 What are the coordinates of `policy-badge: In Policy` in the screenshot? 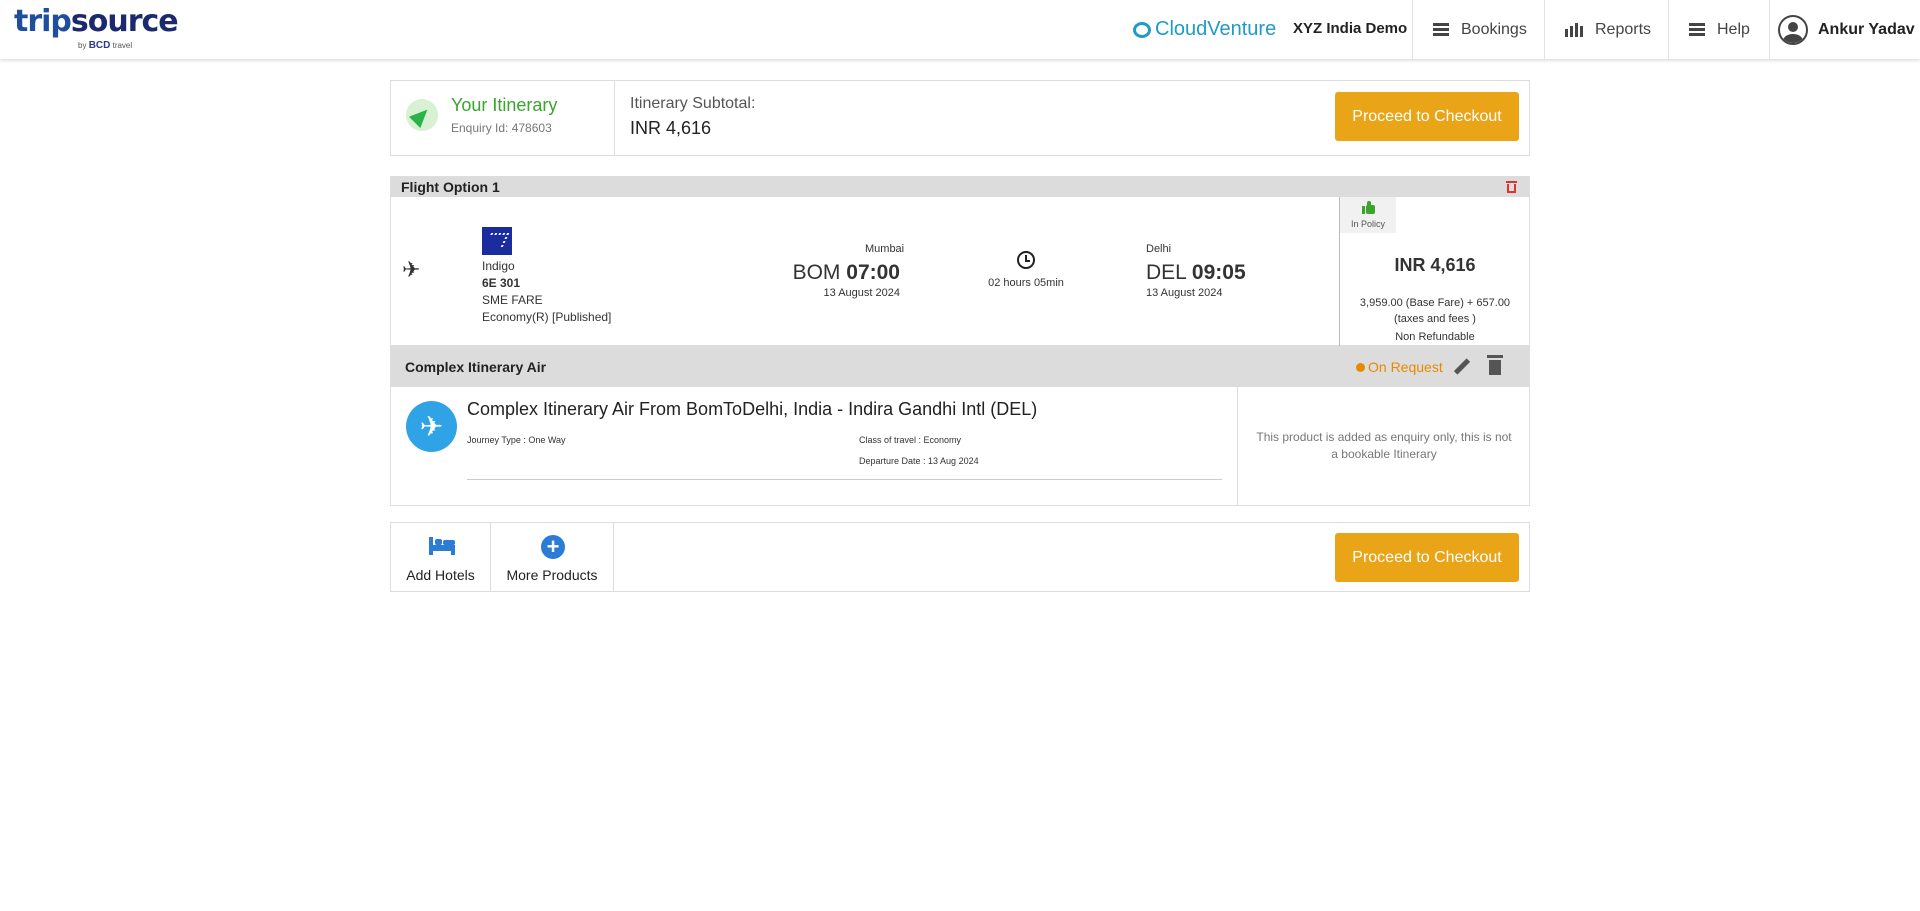 It's located at (1368, 215).